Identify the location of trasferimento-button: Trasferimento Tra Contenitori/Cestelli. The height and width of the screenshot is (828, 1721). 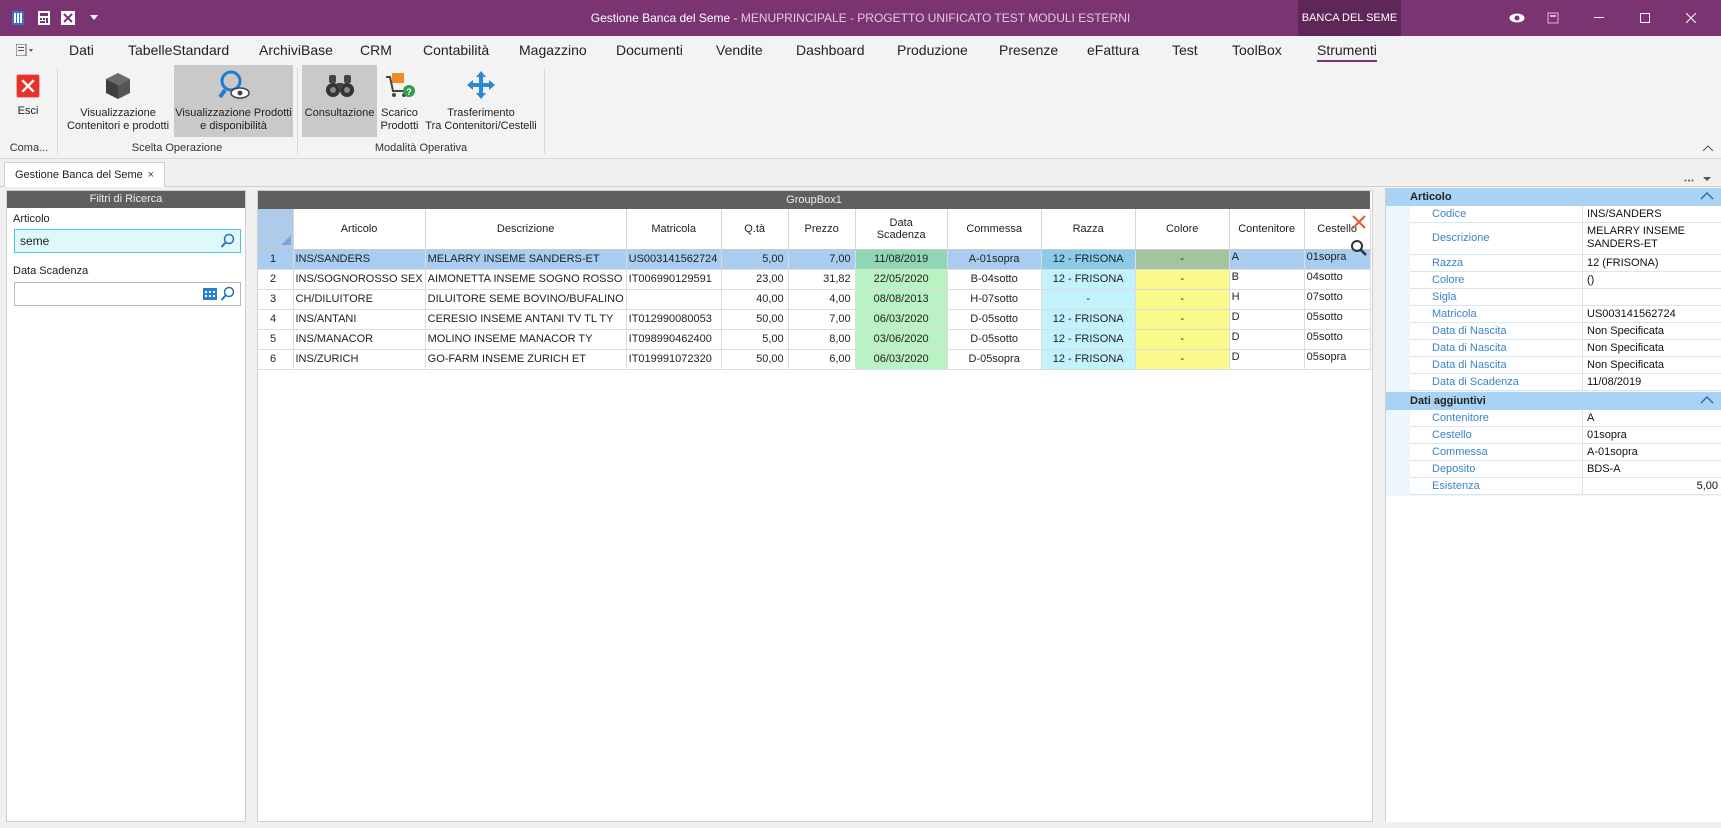
(481, 101).